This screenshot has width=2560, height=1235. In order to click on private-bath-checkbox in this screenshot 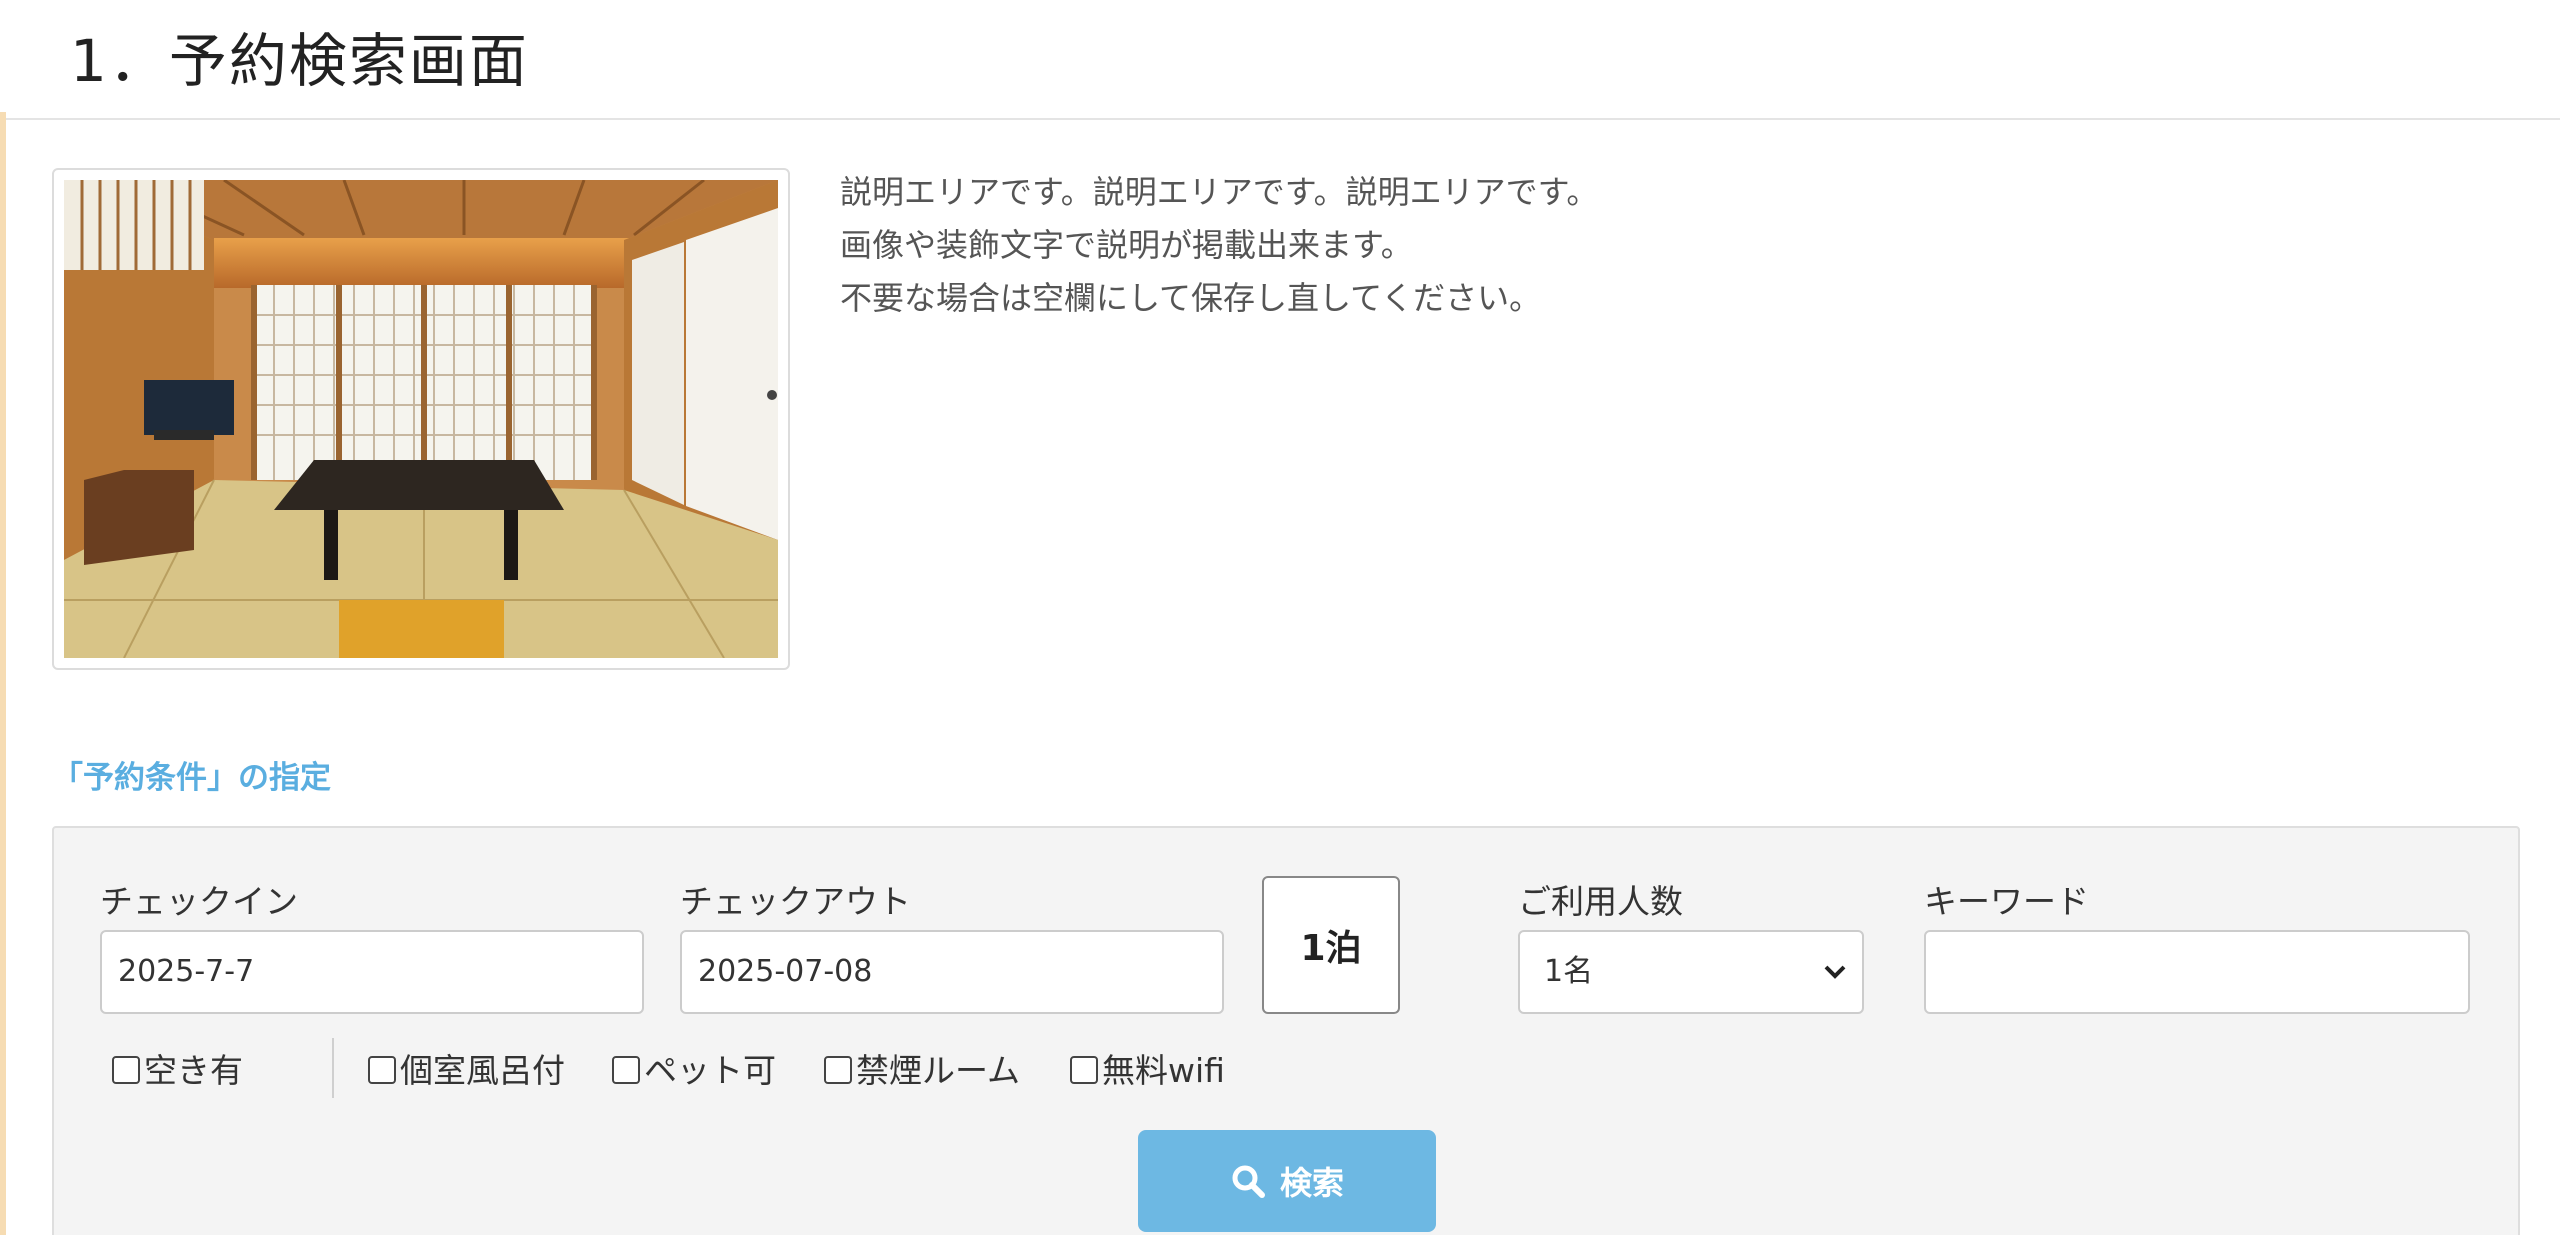, I will do `click(382, 1070)`.